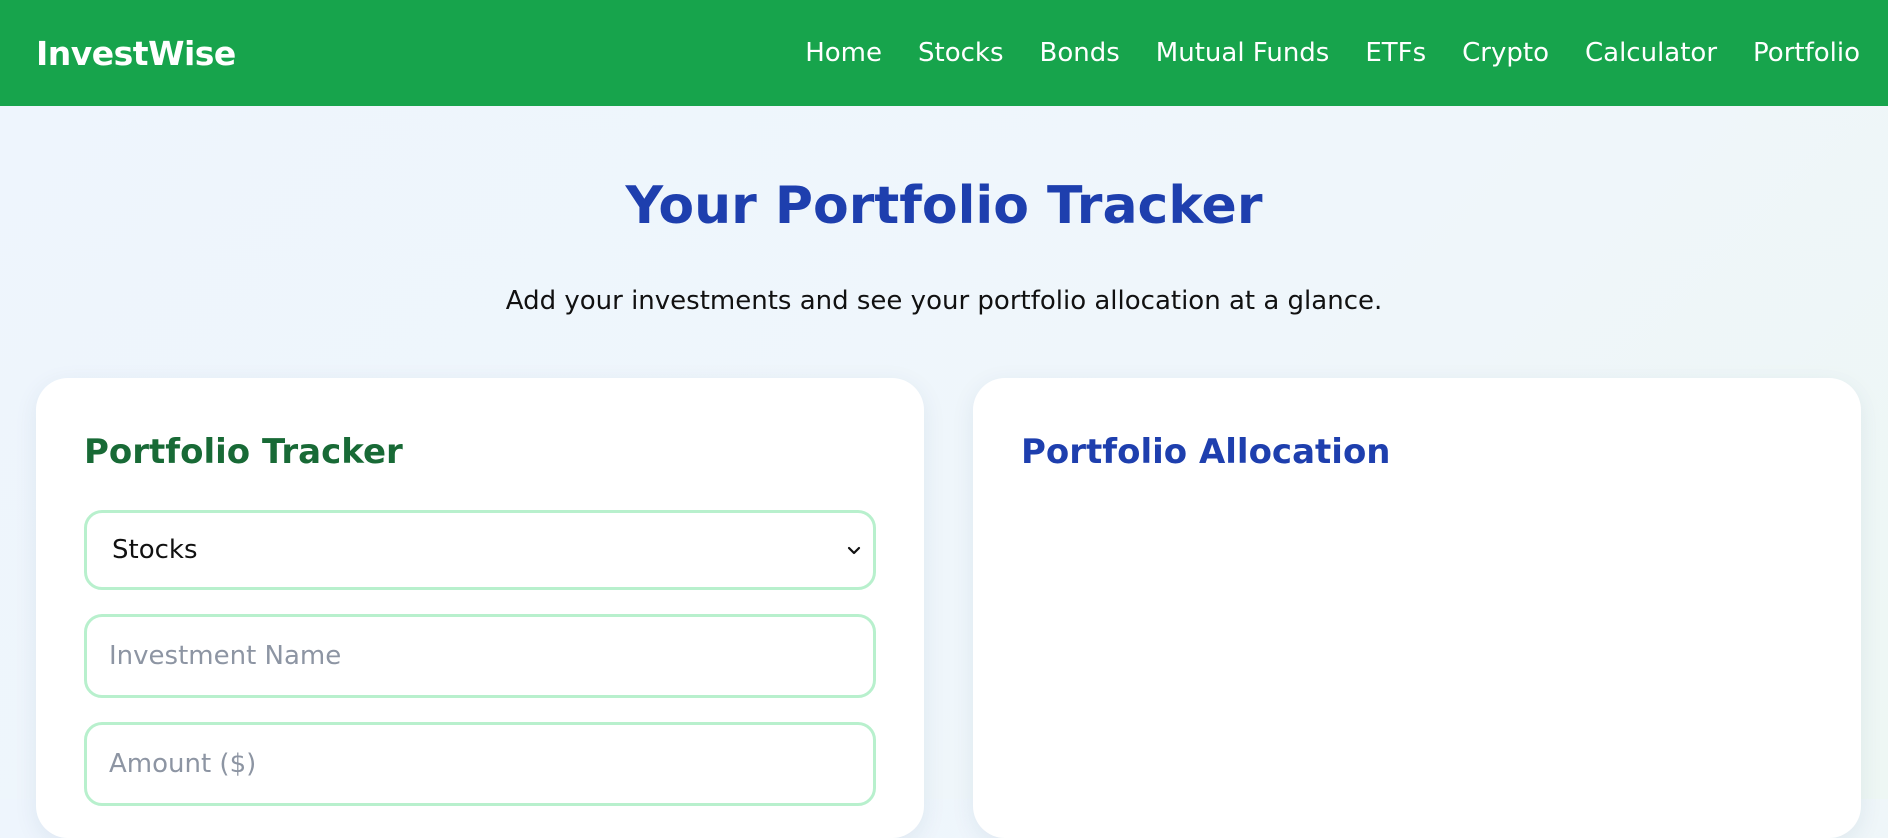  Describe the element at coordinates (1080, 53) in the screenshot. I see `nav-link-bonds: Bonds` at that location.